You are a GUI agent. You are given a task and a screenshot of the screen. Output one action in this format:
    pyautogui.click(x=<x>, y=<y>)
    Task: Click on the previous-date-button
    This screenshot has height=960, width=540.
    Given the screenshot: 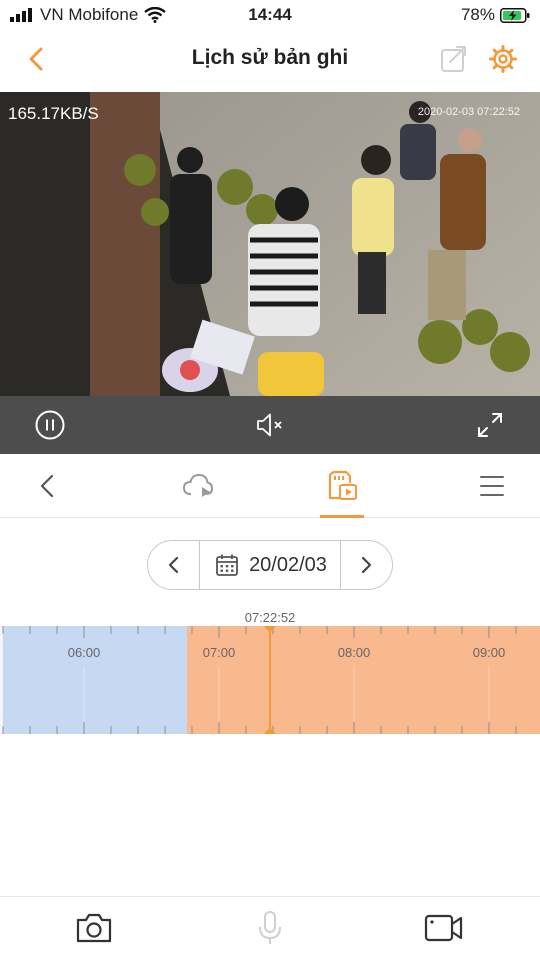 What is the action you would take?
    pyautogui.click(x=174, y=565)
    